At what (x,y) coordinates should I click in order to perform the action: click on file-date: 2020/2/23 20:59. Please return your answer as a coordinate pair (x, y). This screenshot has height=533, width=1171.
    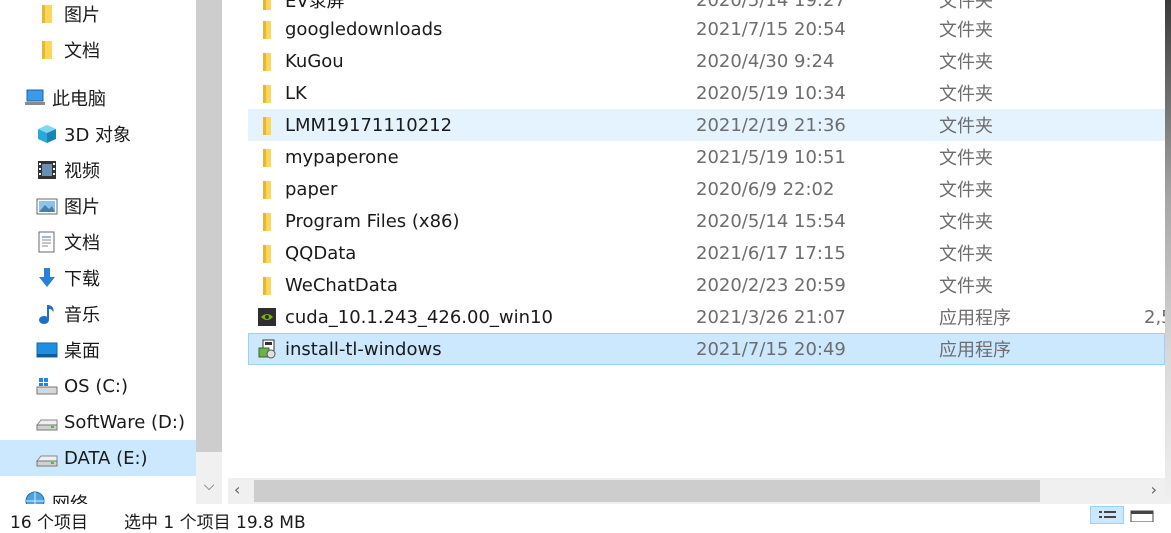
    Looking at the image, I should click on (771, 285).